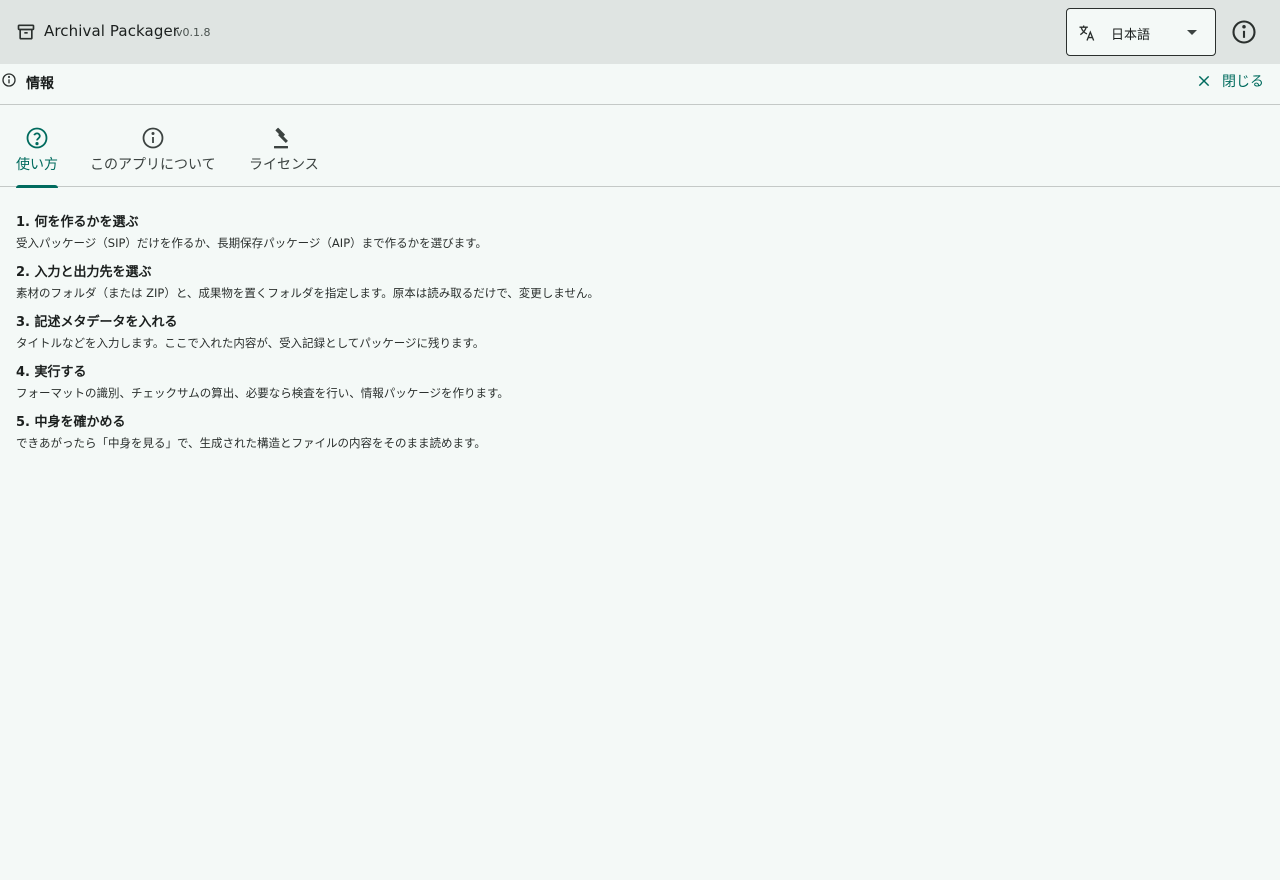 Image resolution: width=1280 pixels, height=880 pixels. I want to click on language-select: 日本語, so click(1141, 32).